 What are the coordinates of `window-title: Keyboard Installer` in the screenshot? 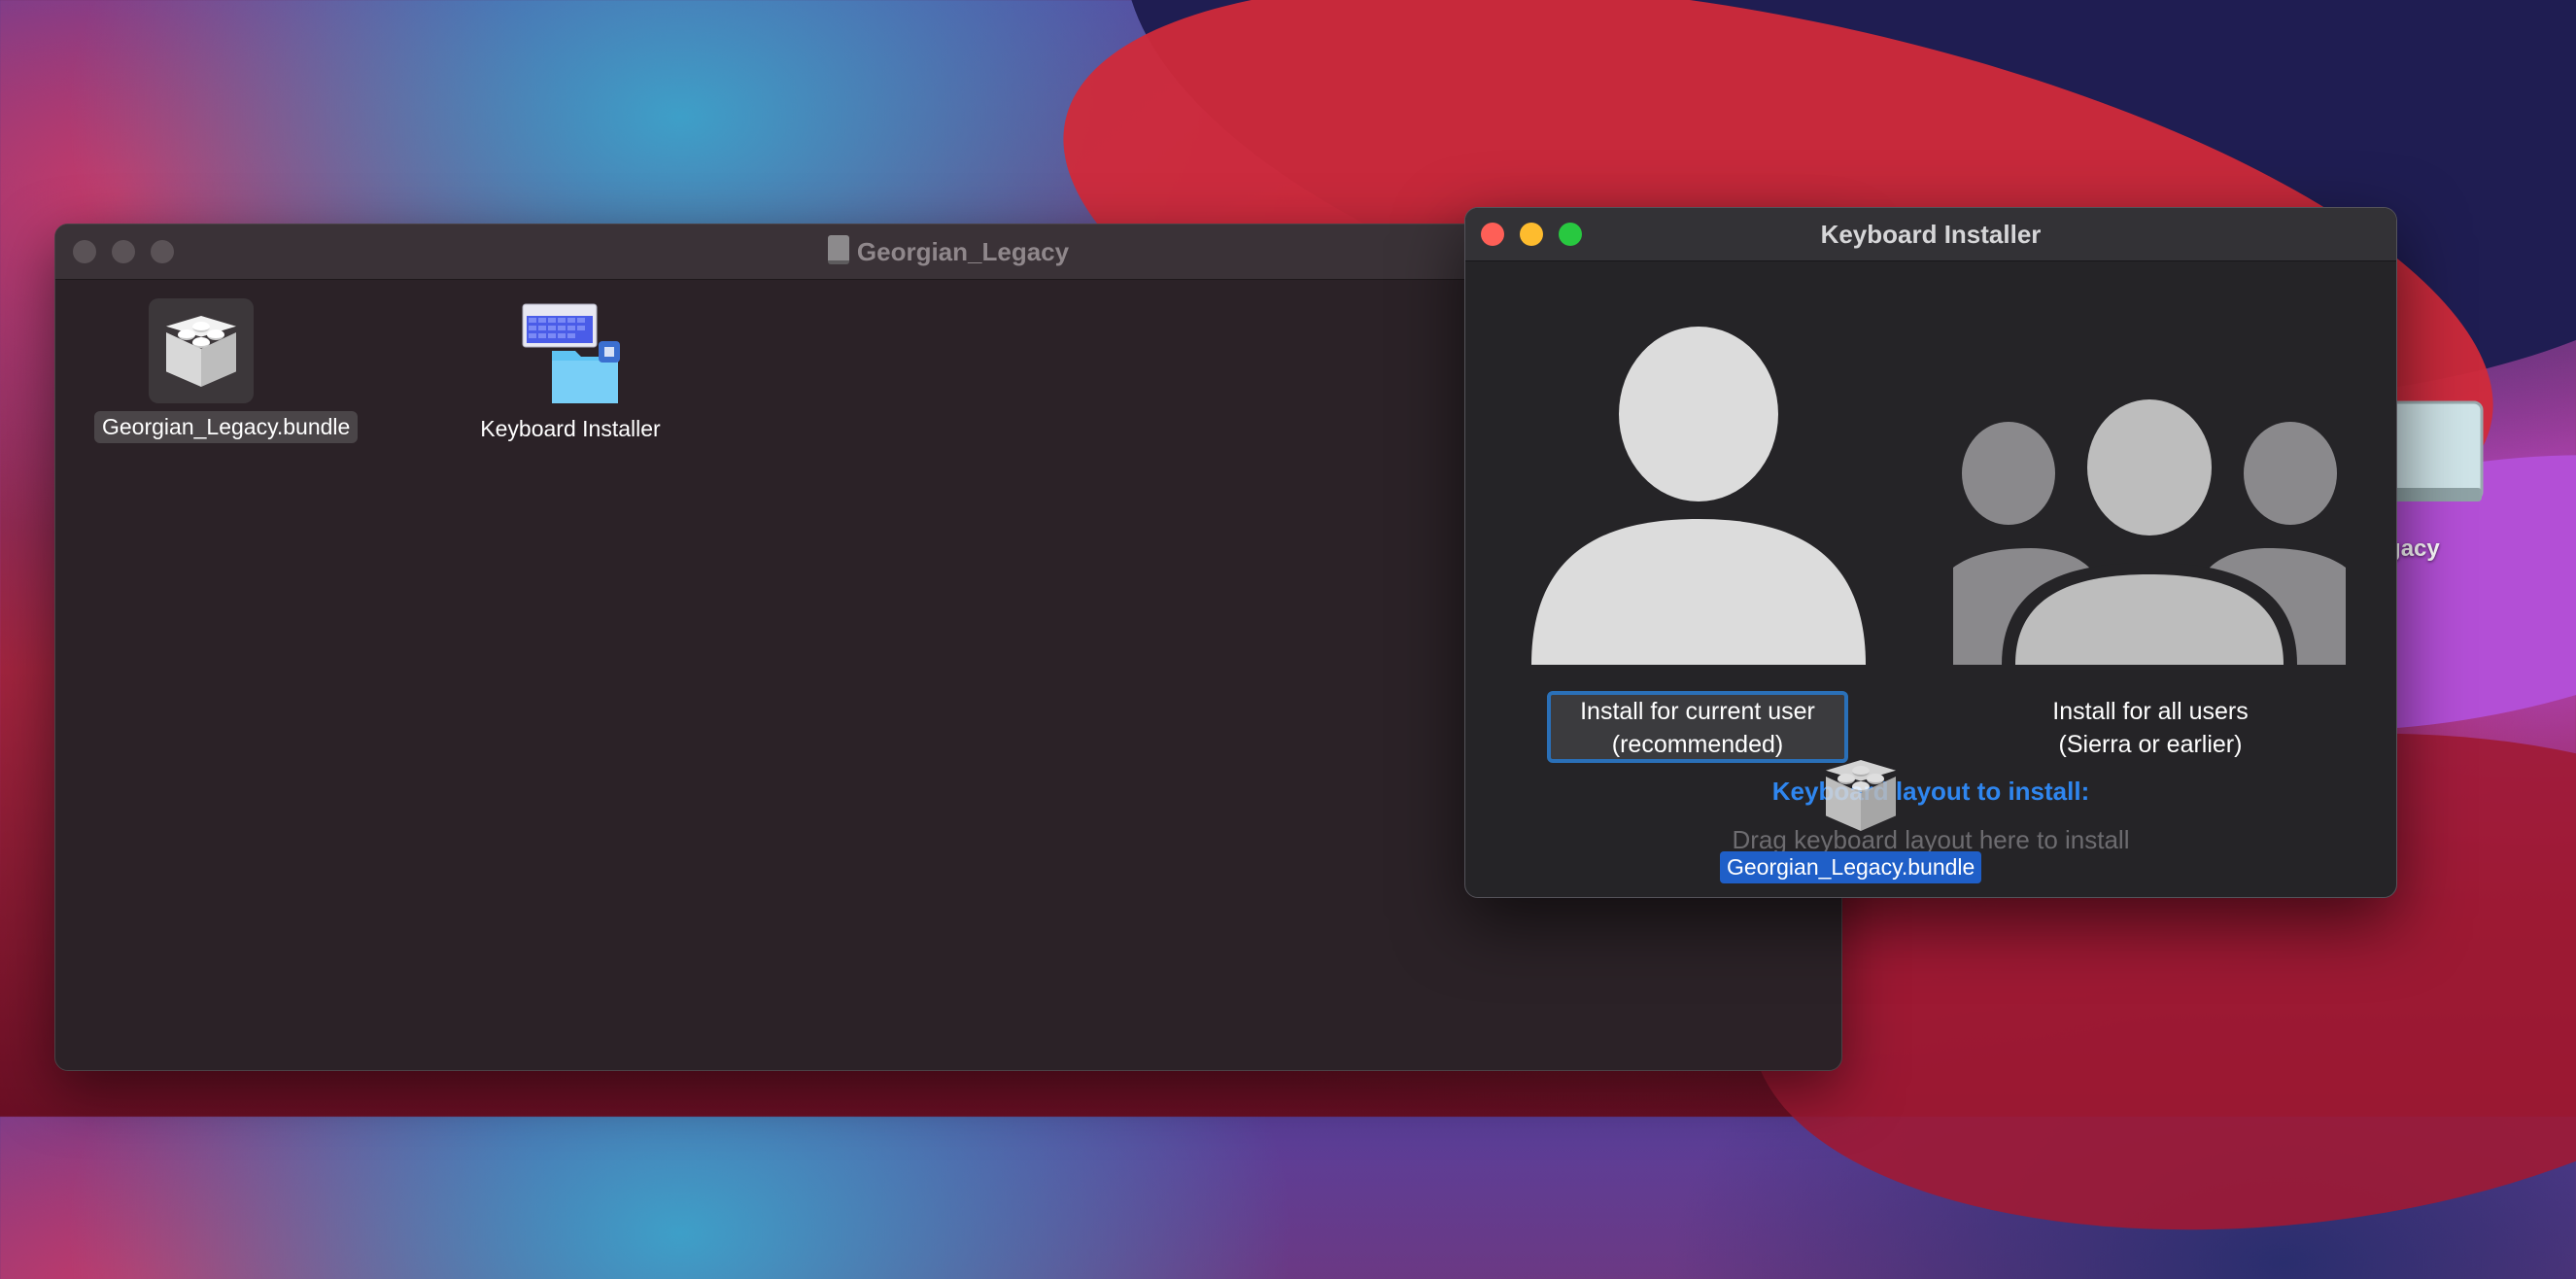 It's located at (1931, 235).